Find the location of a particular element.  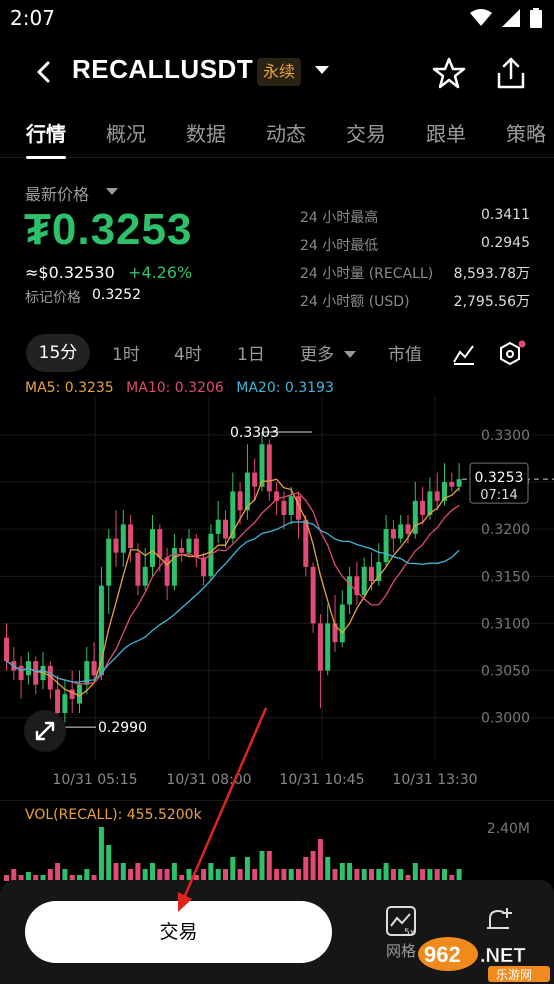

mark-price-value: 0.3252 is located at coordinates (116, 295).